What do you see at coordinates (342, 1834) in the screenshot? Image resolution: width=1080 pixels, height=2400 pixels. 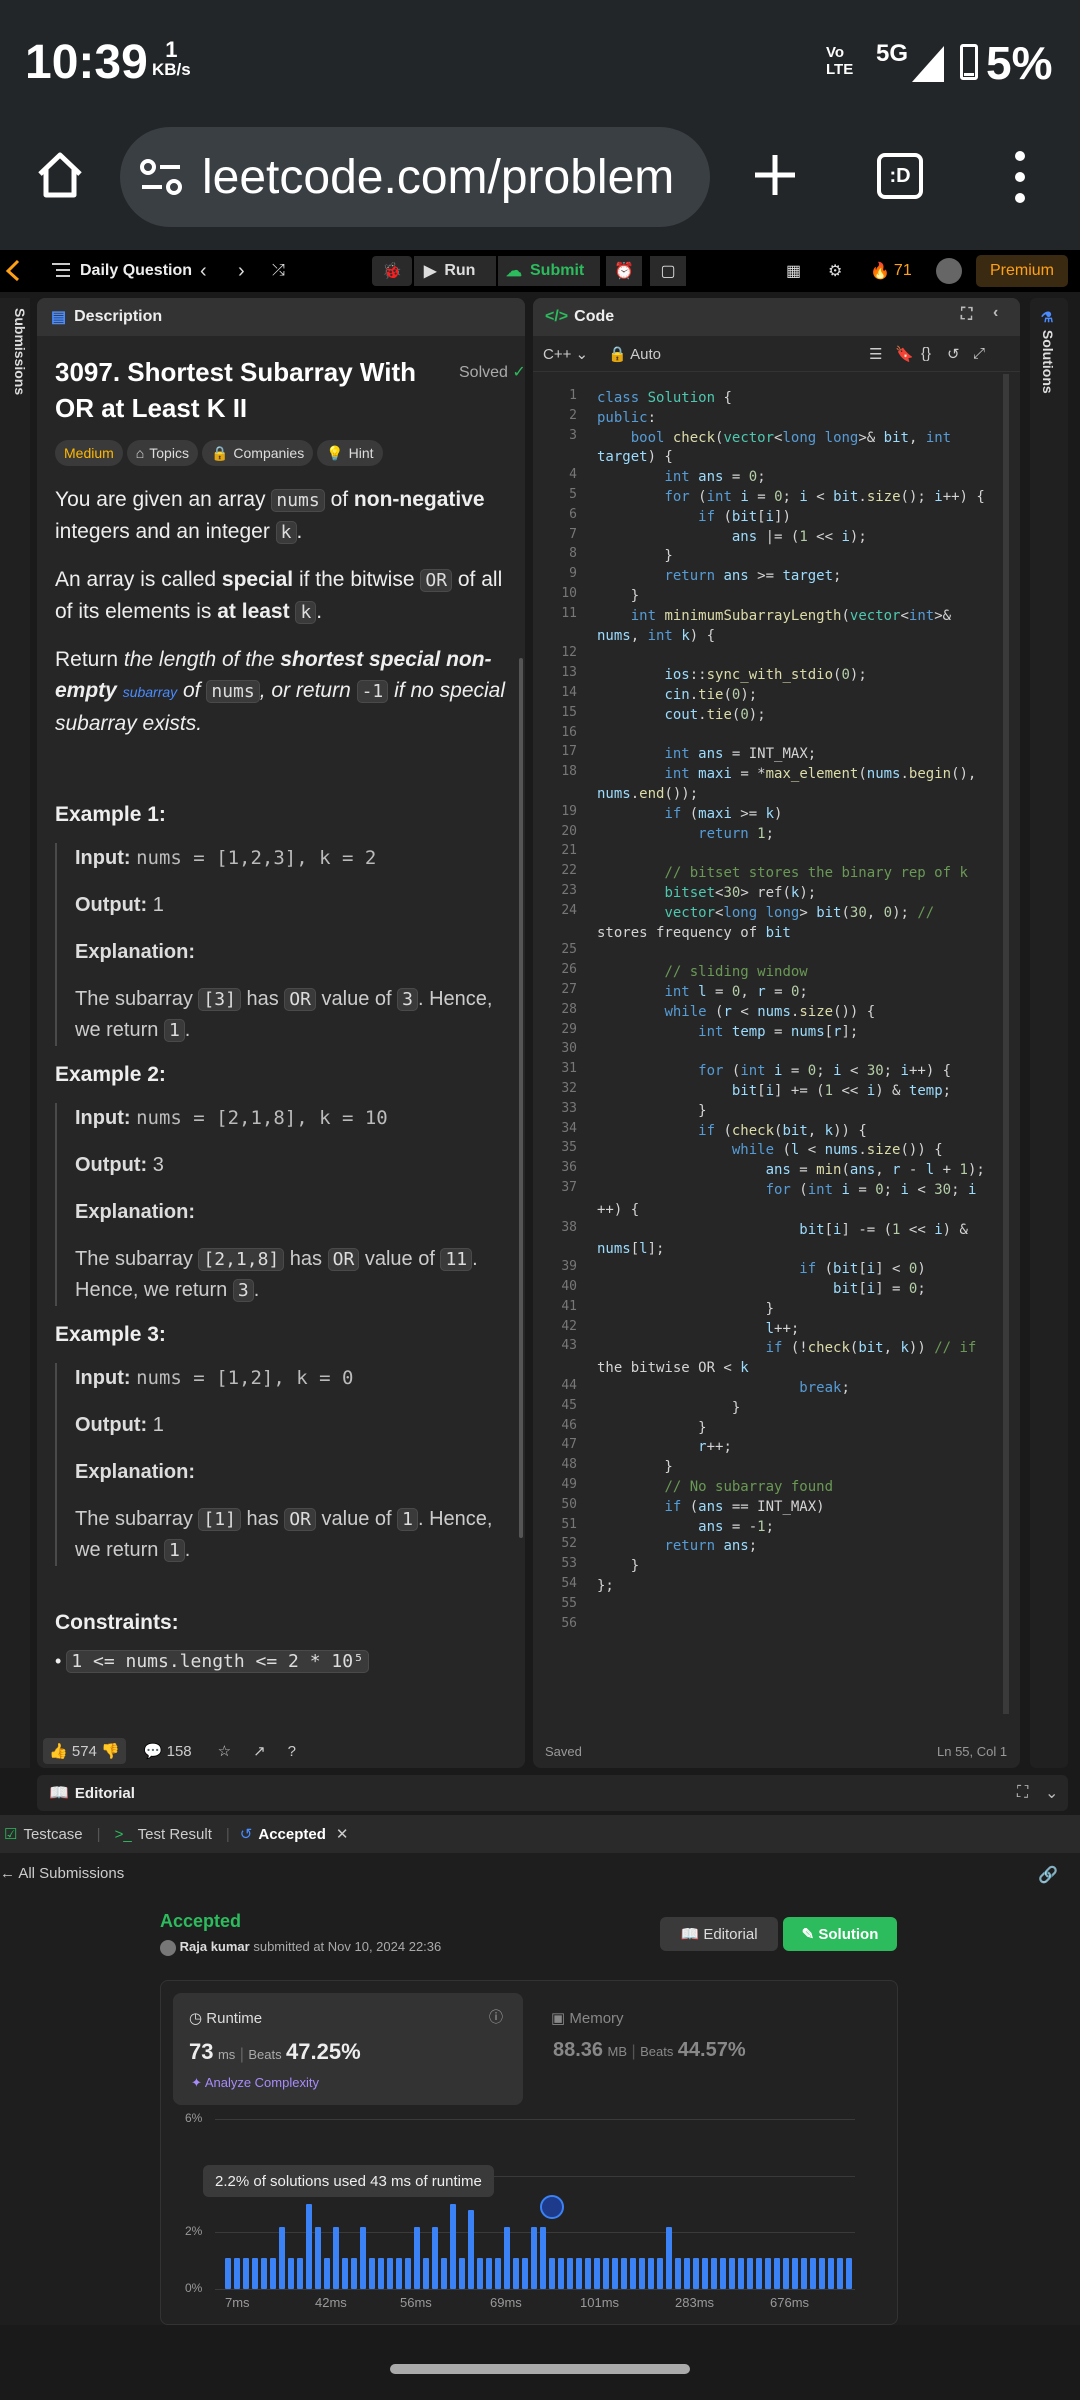 I see `close-tab-icon: ✕` at bounding box center [342, 1834].